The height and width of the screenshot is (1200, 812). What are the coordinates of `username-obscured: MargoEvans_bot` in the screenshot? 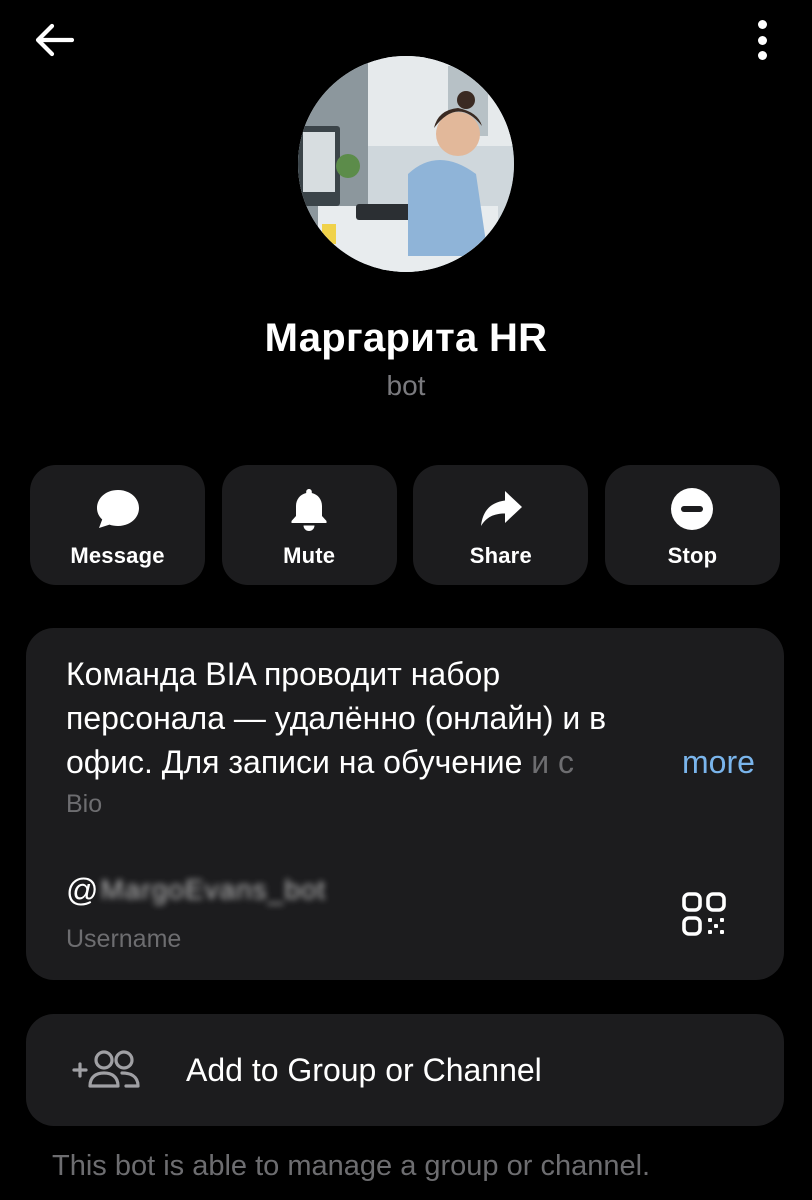 It's located at (213, 889).